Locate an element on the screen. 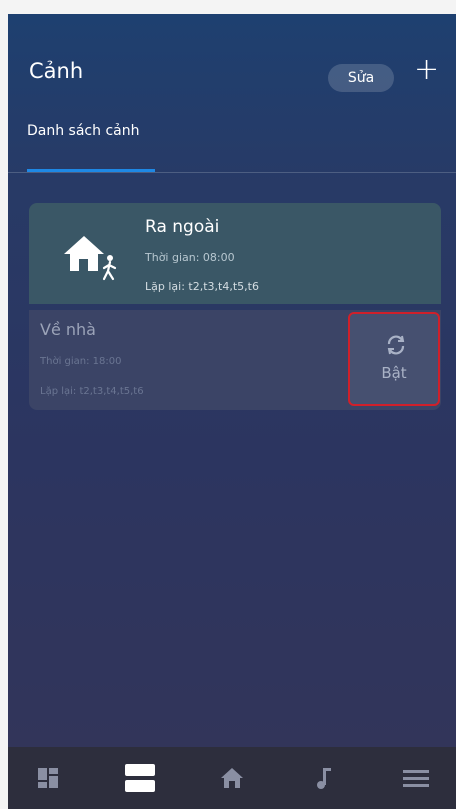 The height and width of the screenshot is (809, 456). activate-label: Bật is located at coordinates (394, 373).